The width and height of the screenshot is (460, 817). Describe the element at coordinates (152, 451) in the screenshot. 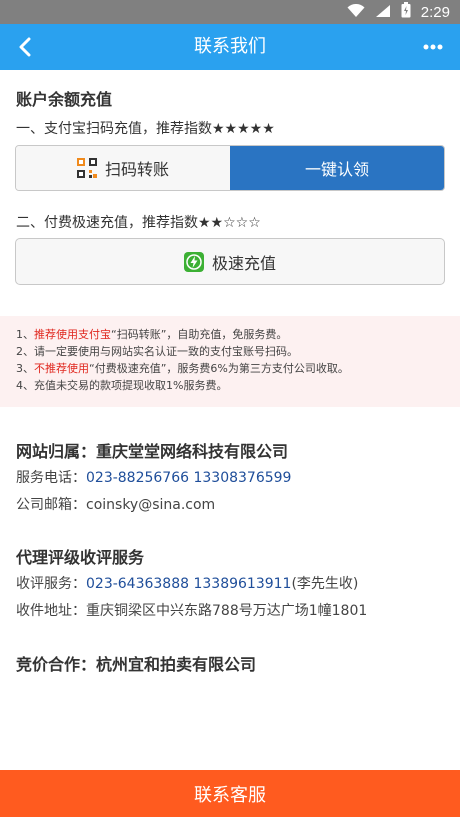

I see `site-owner-heading: 网站归属：重庆堂堂网络科技有限公司` at that location.